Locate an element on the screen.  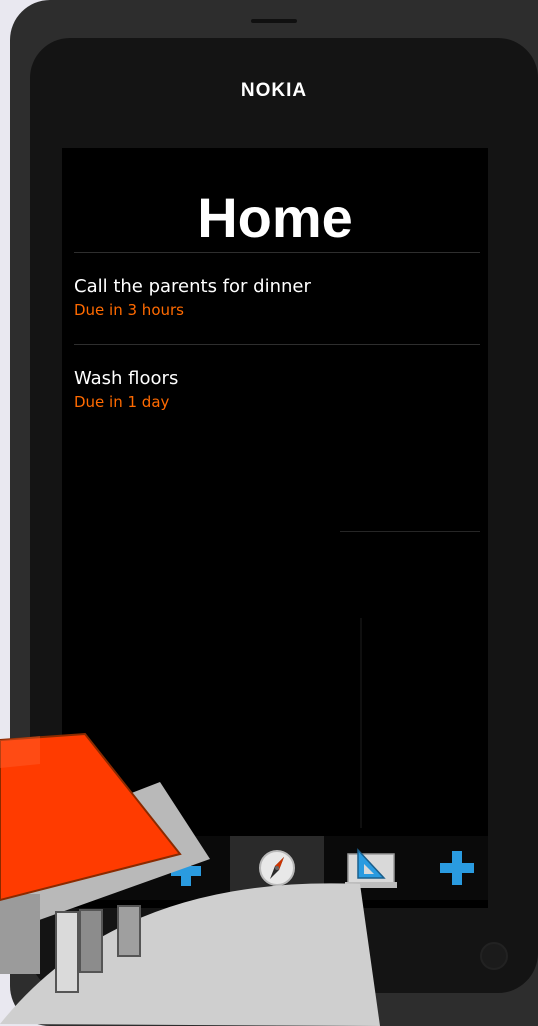
task-due-label: Due in 1 day is located at coordinates (122, 402).